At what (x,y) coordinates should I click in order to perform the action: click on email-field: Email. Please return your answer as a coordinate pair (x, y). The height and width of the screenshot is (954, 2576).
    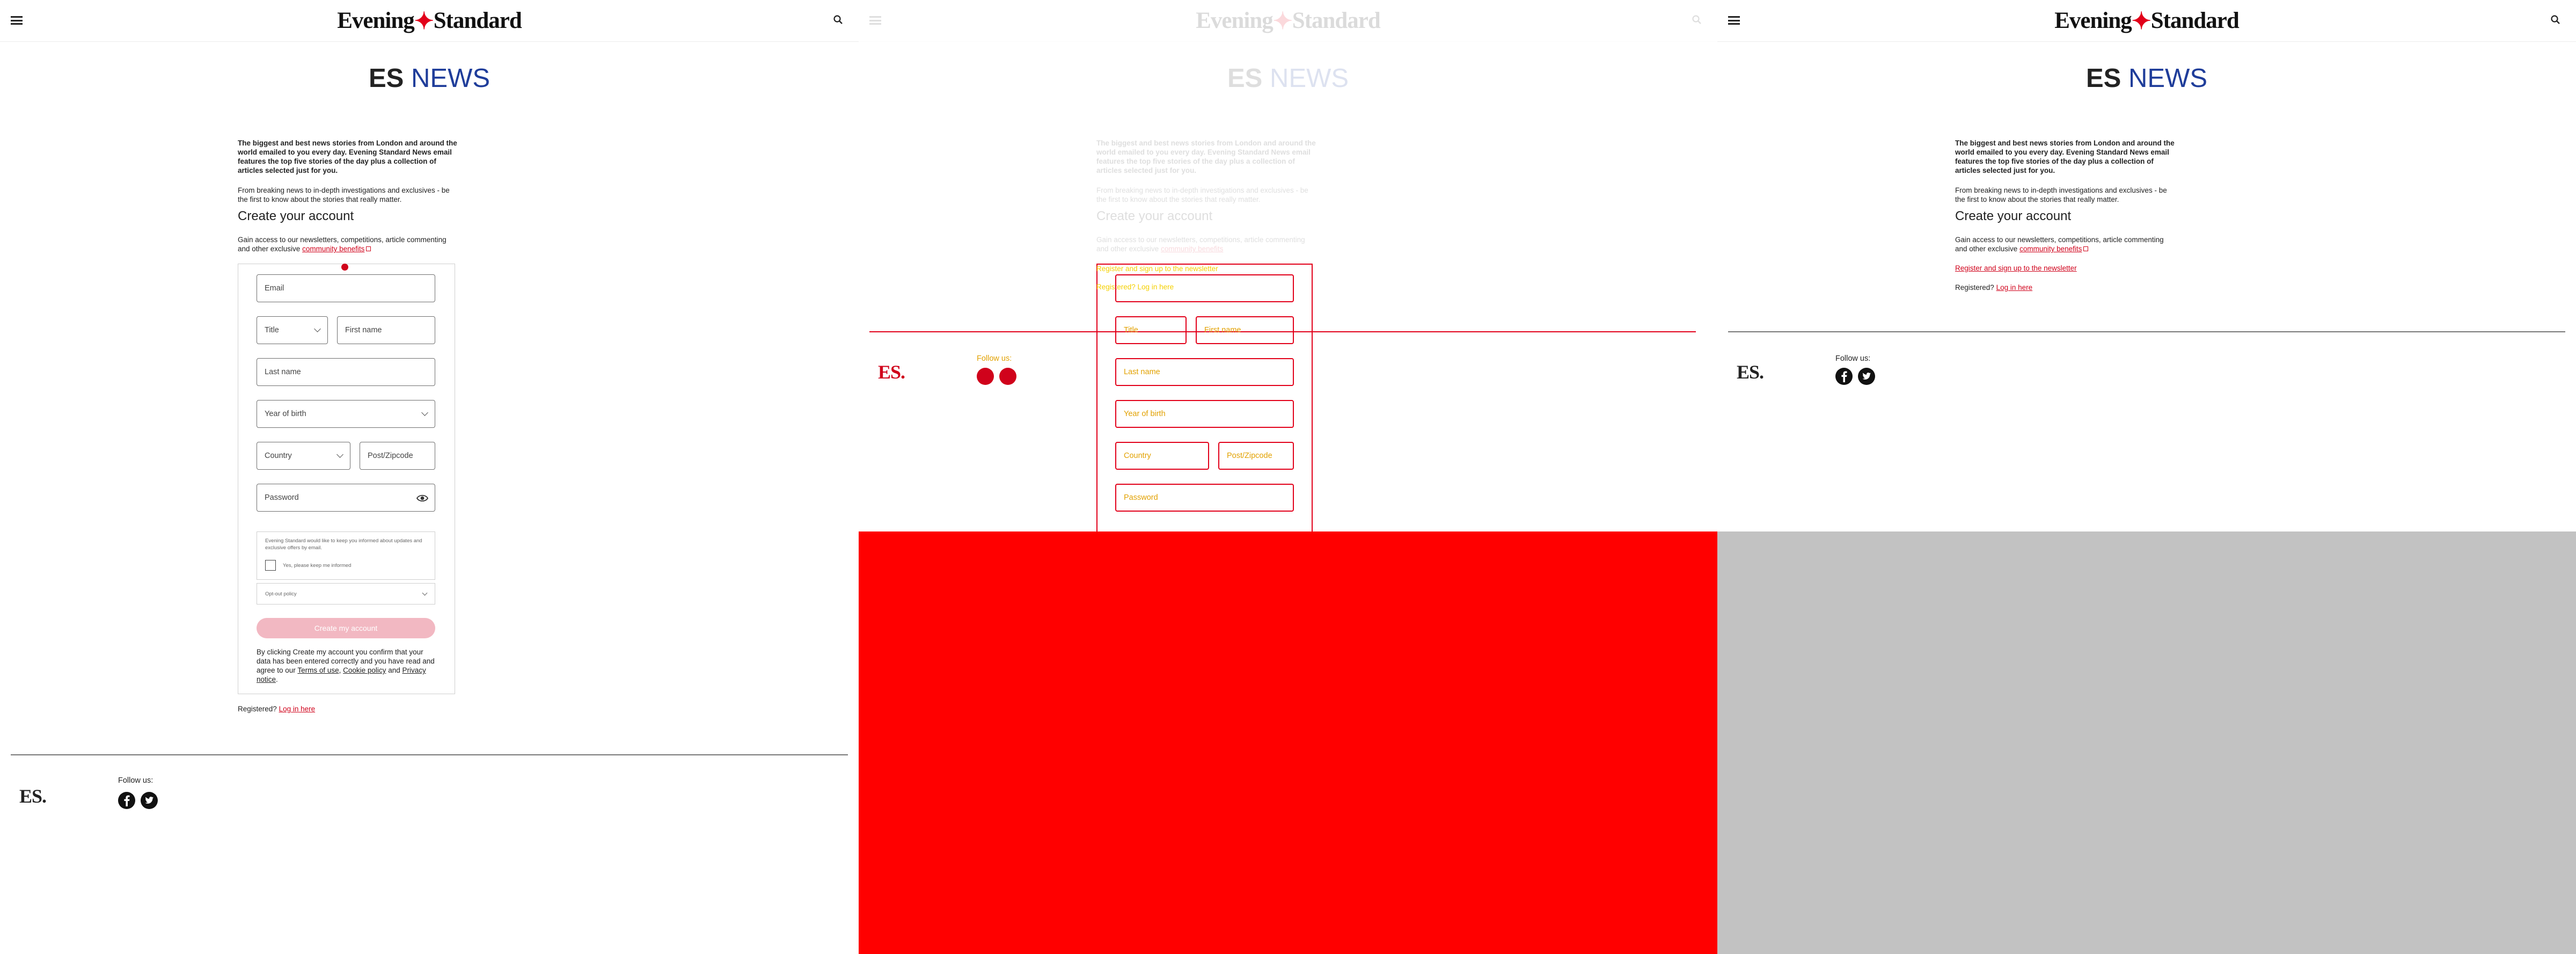
    Looking at the image, I should click on (346, 288).